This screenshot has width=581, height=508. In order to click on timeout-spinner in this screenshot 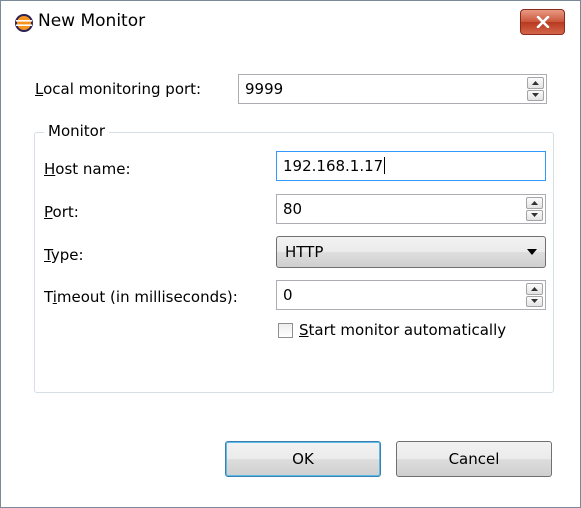, I will do `click(534, 295)`.